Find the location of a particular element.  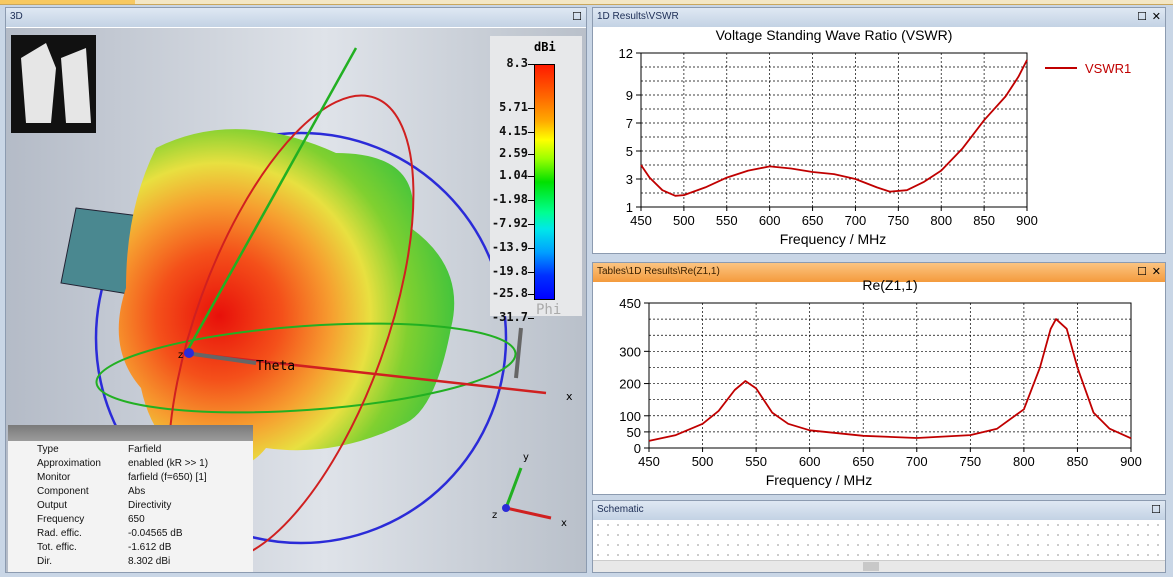

x-tick-label: 550 is located at coordinates (756, 461).